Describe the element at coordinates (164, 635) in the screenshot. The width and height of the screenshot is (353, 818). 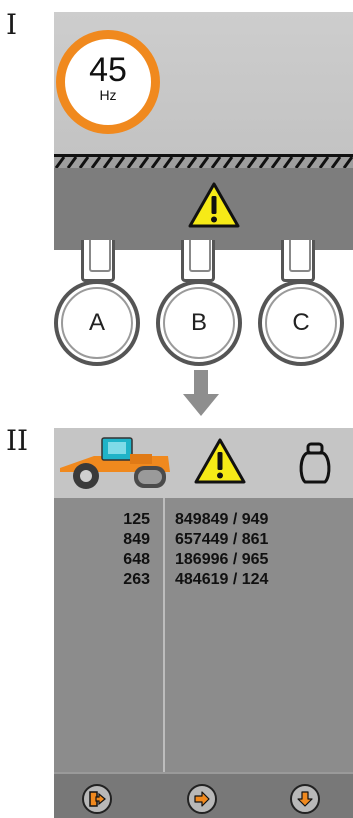
I see `column-divider` at that location.